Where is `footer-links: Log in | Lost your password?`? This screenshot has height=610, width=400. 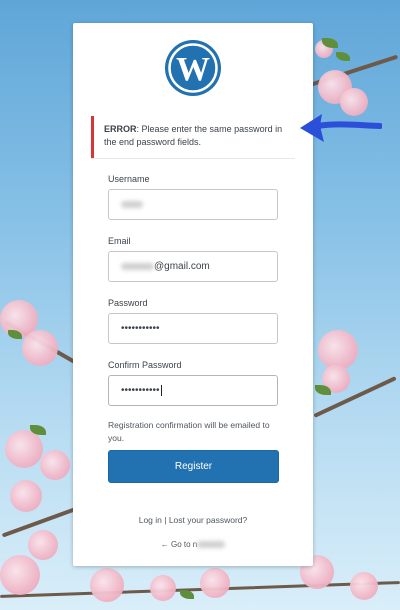
footer-links: Log in | Lost your password? is located at coordinates (193, 520).